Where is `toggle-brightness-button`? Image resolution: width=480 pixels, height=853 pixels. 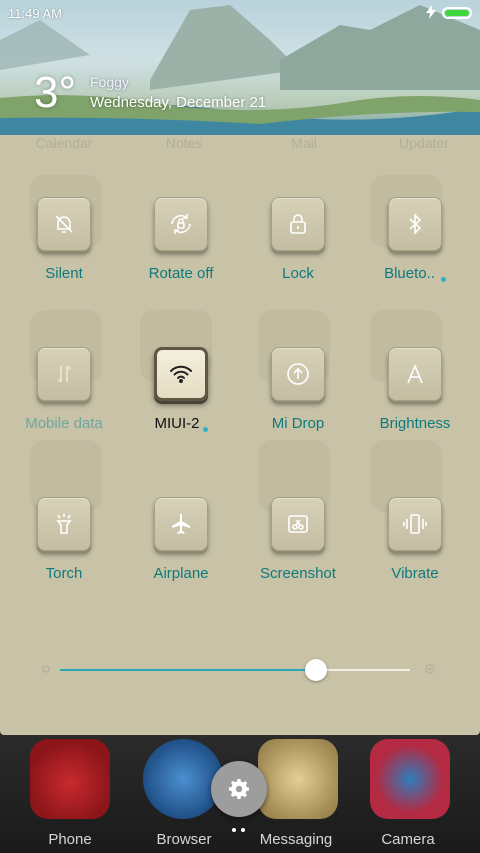 toggle-brightness-button is located at coordinates (415, 374).